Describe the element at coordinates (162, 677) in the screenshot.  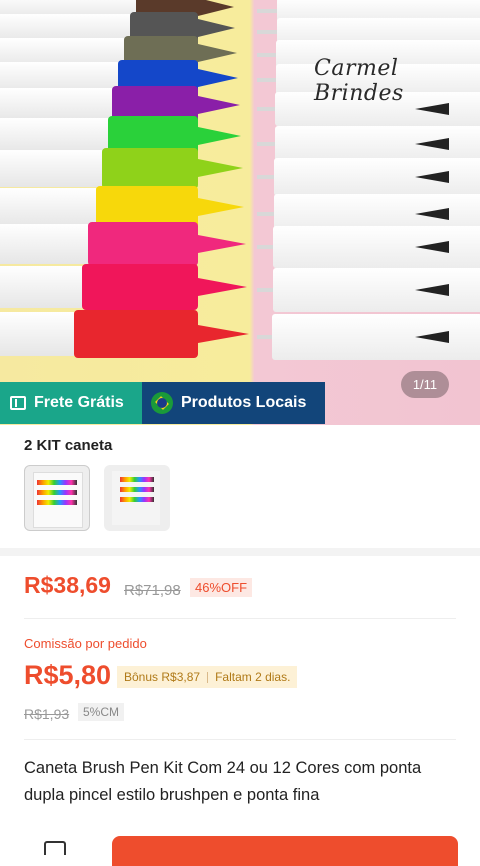
I see `bonus-amount: Bônus R$3,87` at that location.